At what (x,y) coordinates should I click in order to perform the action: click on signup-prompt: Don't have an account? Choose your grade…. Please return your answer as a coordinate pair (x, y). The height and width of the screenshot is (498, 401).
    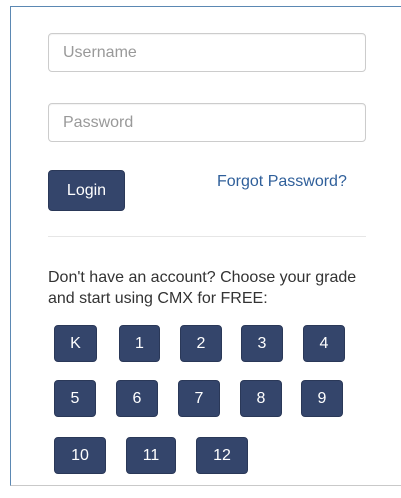
    Looking at the image, I should click on (202, 288).